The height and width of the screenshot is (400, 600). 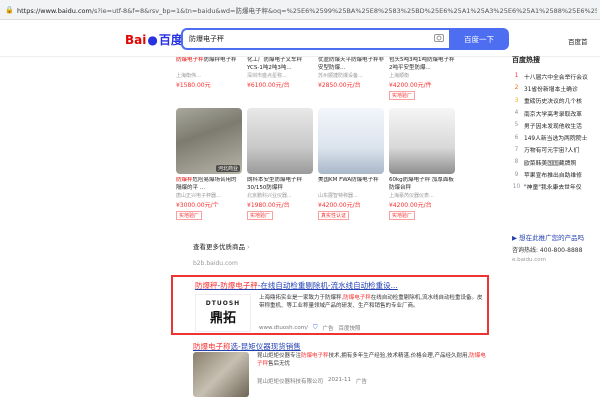 What do you see at coordinates (556, 260) in the screenshot?
I see `promo-url: e.baidu.com` at bounding box center [556, 260].